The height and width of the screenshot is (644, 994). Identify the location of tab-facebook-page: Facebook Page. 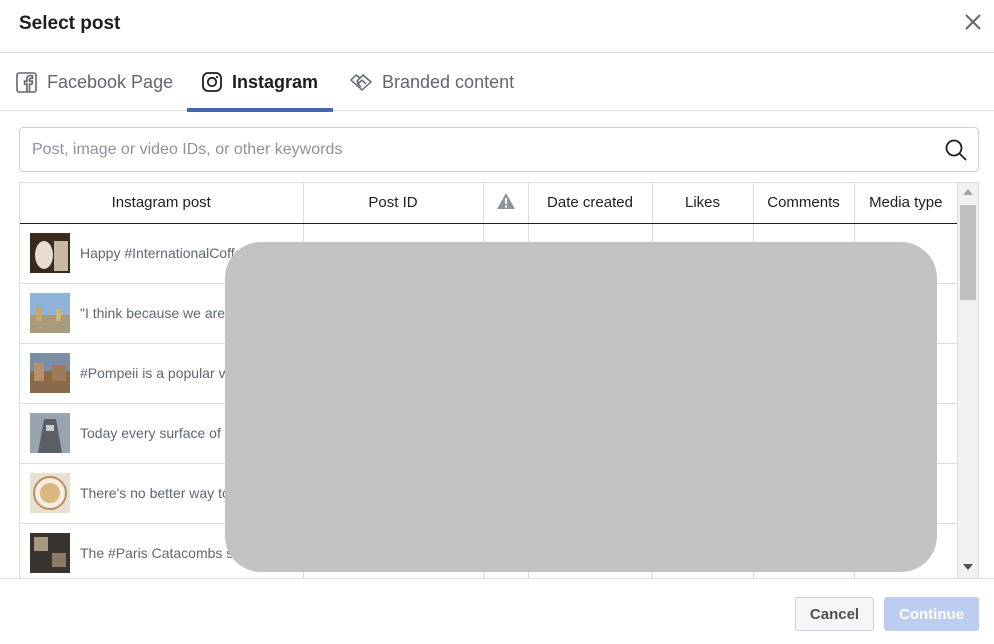
(94, 82).